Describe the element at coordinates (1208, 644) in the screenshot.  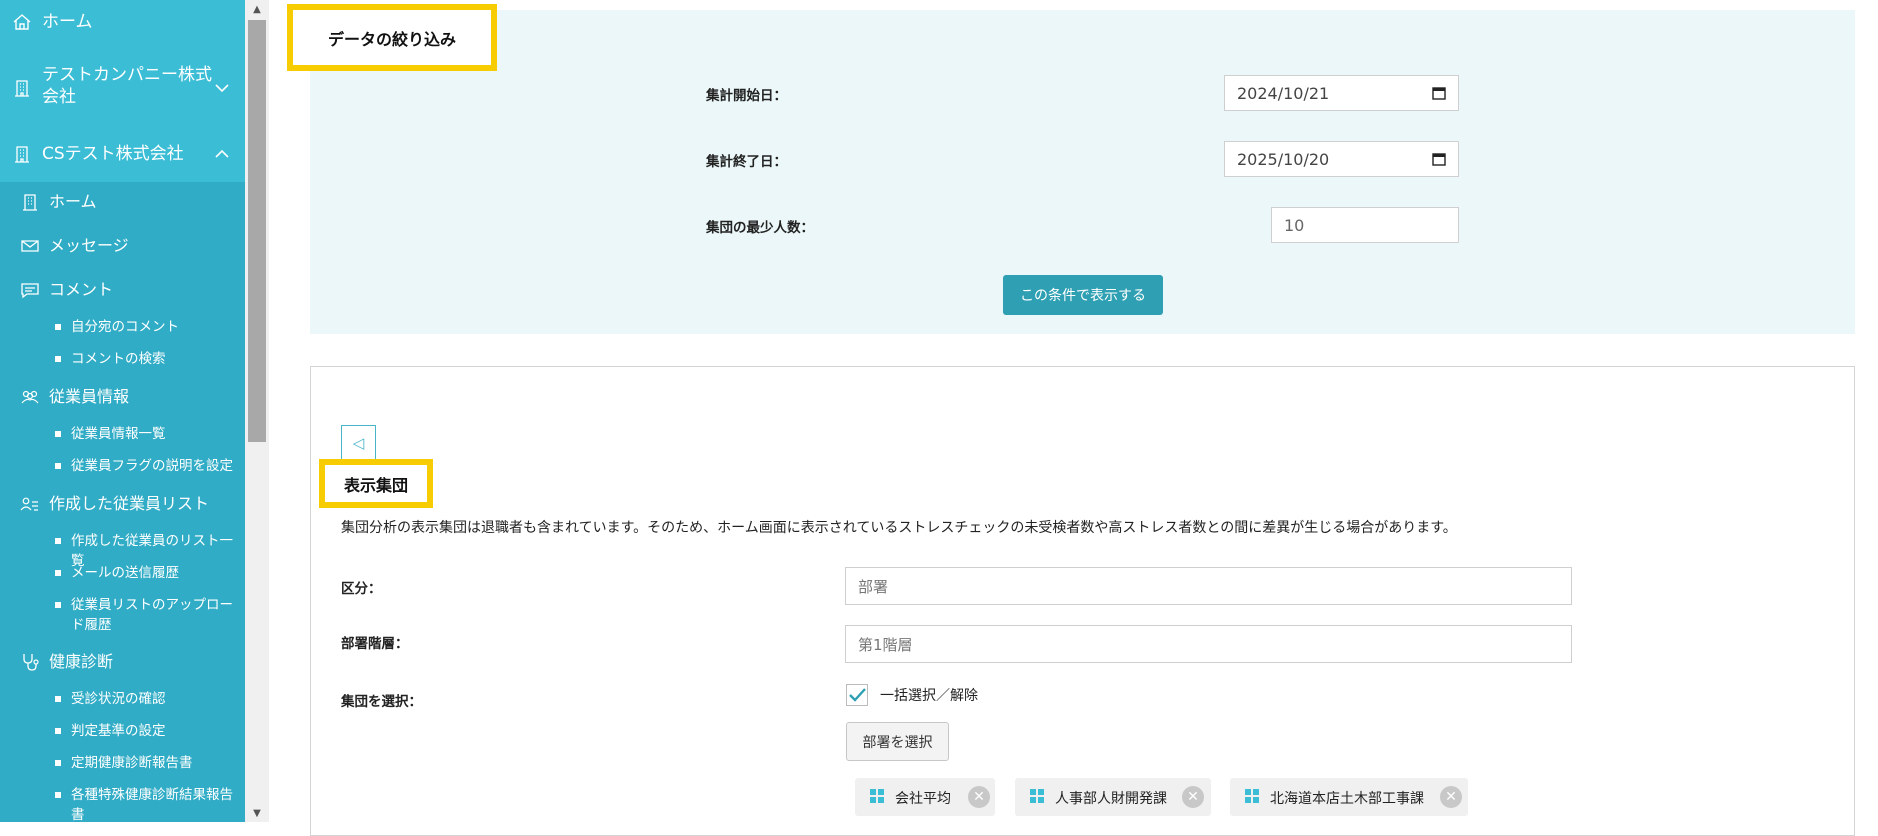
I see `dept-level-select: 第1階層` at that location.